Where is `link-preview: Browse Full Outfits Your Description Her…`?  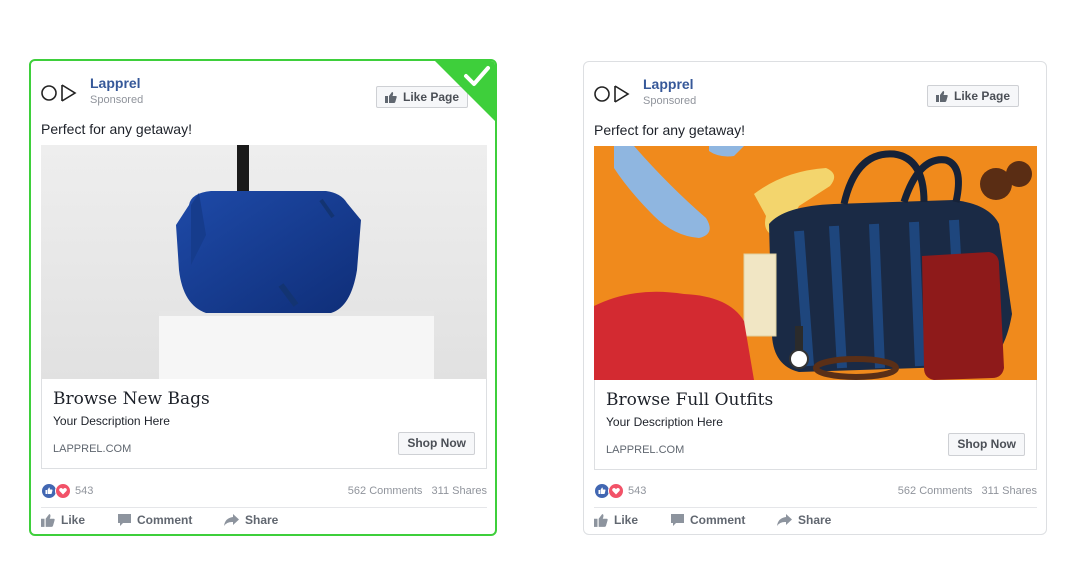 link-preview: Browse Full Outfits Your Description Her… is located at coordinates (815, 425).